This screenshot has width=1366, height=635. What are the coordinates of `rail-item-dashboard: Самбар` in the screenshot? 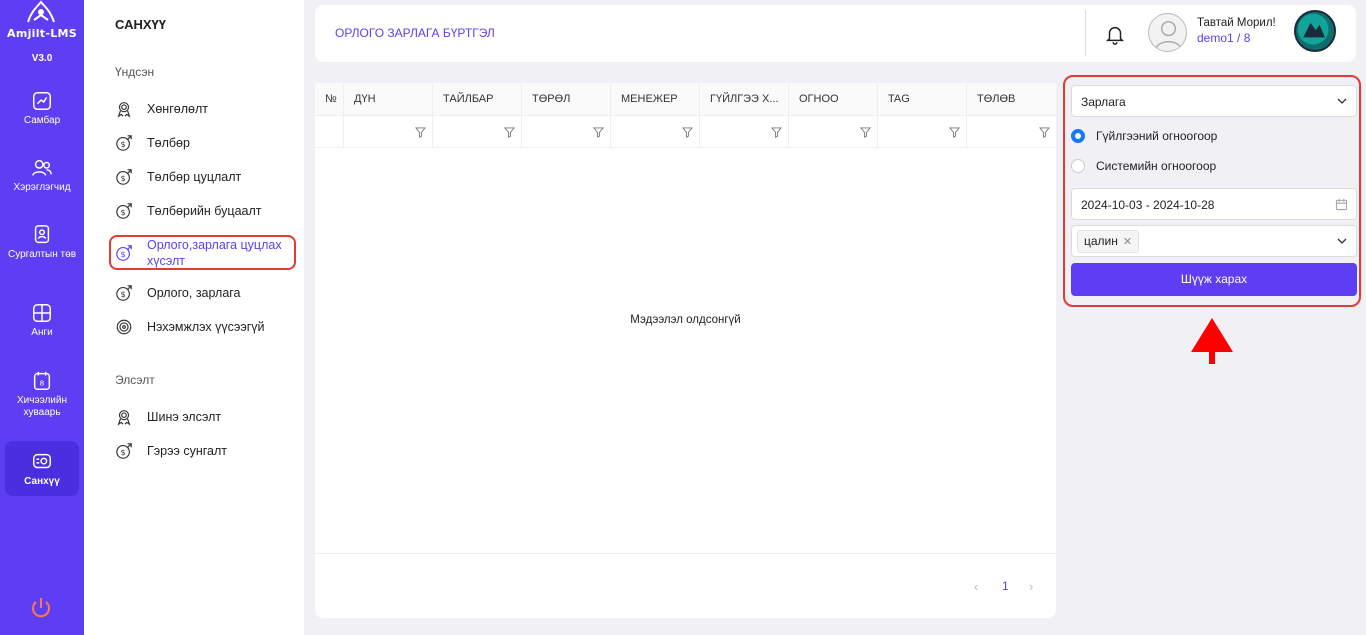 It's located at (42, 112).